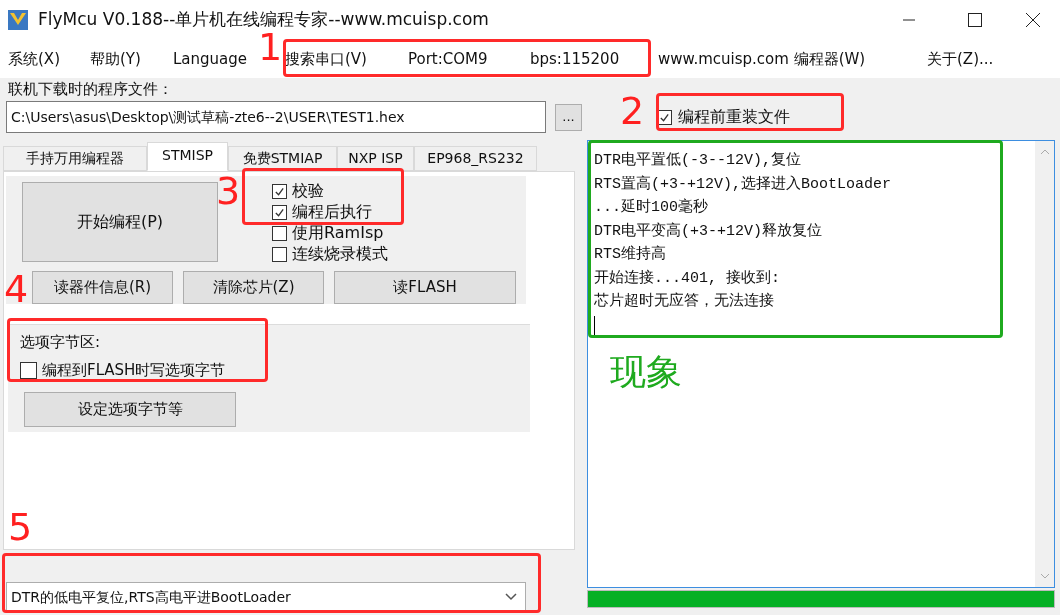 This screenshot has height=615, width=1060. Describe the element at coordinates (266, 597) in the screenshot. I see `reset-mode-dropdown: DTR的低电平复位,RTS高电平进BootLoader` at that location.